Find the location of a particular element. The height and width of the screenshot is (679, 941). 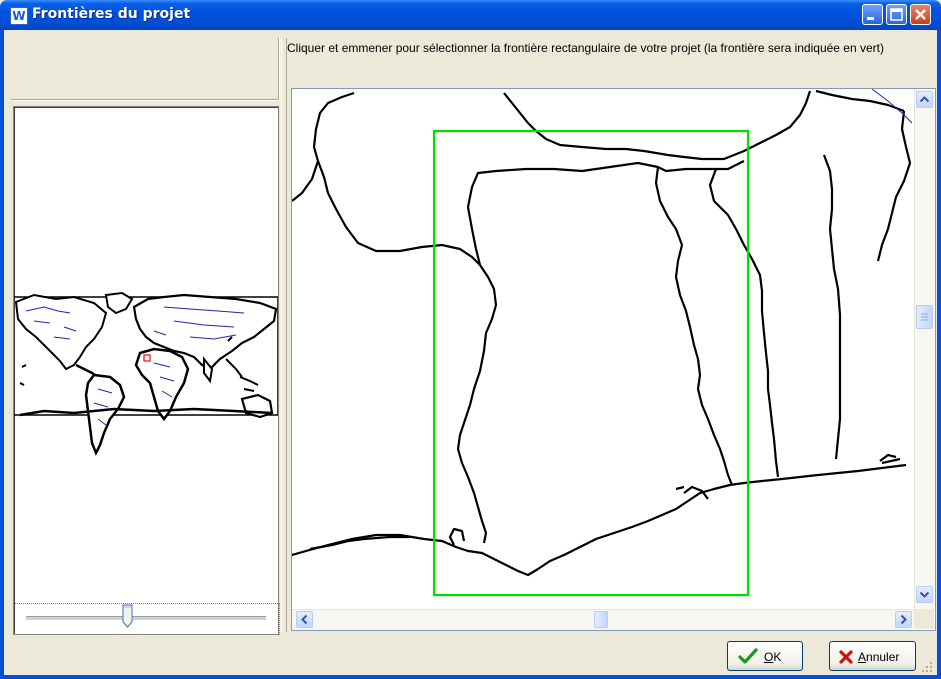

pane-splitter is located at coordinates (284, 335).